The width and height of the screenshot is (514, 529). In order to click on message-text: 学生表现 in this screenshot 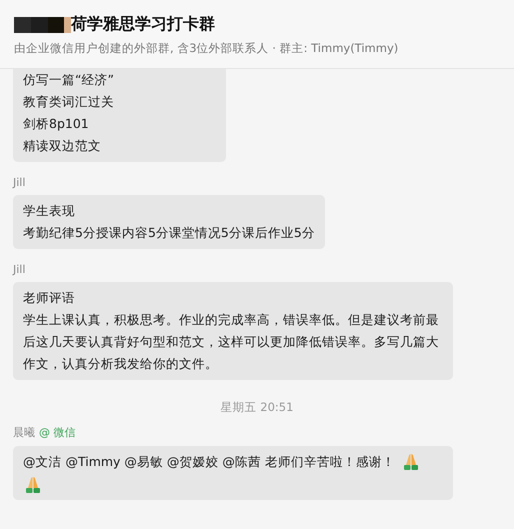, I will do `click(49, 211)`.